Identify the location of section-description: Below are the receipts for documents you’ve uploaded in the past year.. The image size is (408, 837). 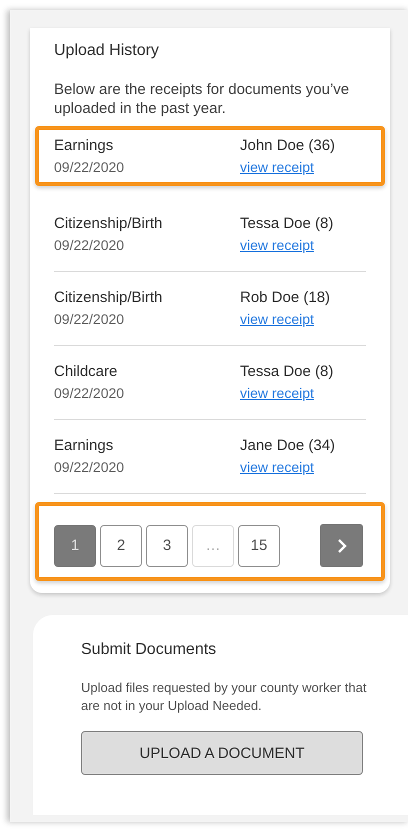
(202, 99).